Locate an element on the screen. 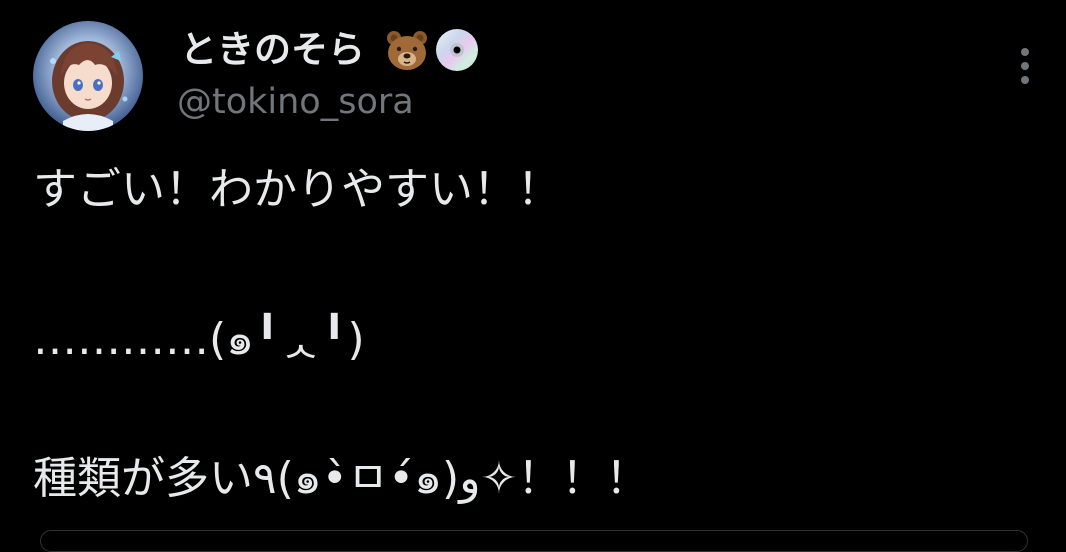  media-card-edge is located at coordinates (534, 541).